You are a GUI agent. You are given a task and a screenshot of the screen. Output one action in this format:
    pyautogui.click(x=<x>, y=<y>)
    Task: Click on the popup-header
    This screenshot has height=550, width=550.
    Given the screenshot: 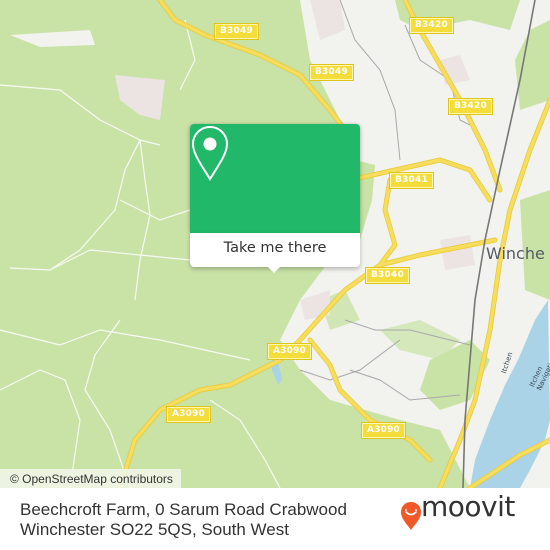 What is the action you would take?
    pyautogui.click(x=275, y=178)
    